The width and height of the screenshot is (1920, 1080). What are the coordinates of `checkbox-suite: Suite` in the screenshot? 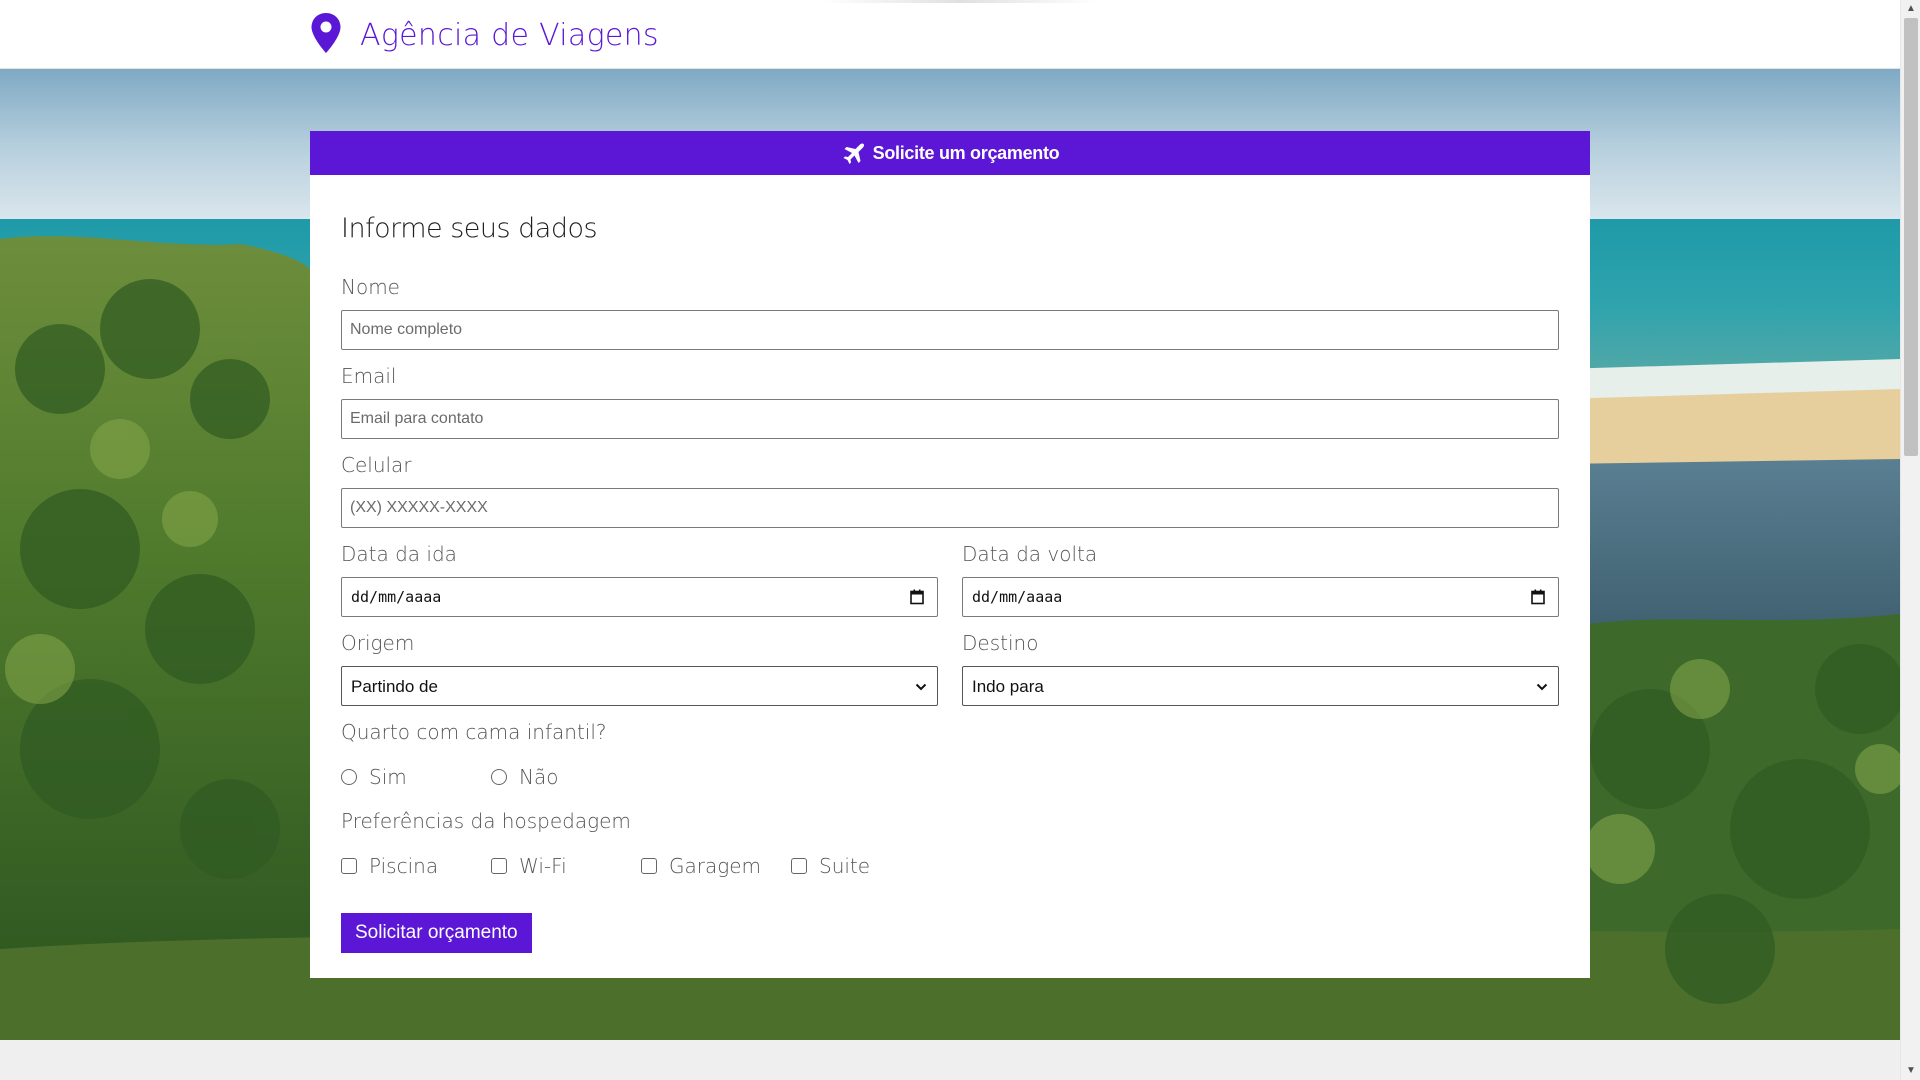 It's located at (830, 866).